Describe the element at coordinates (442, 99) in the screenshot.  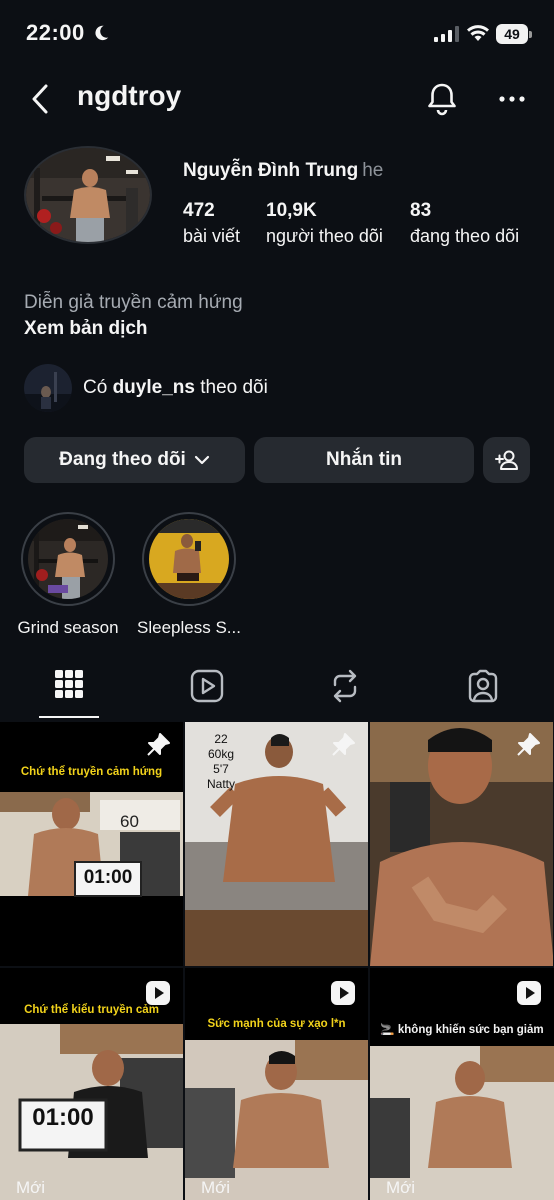
I see `bell-icon` at that location.